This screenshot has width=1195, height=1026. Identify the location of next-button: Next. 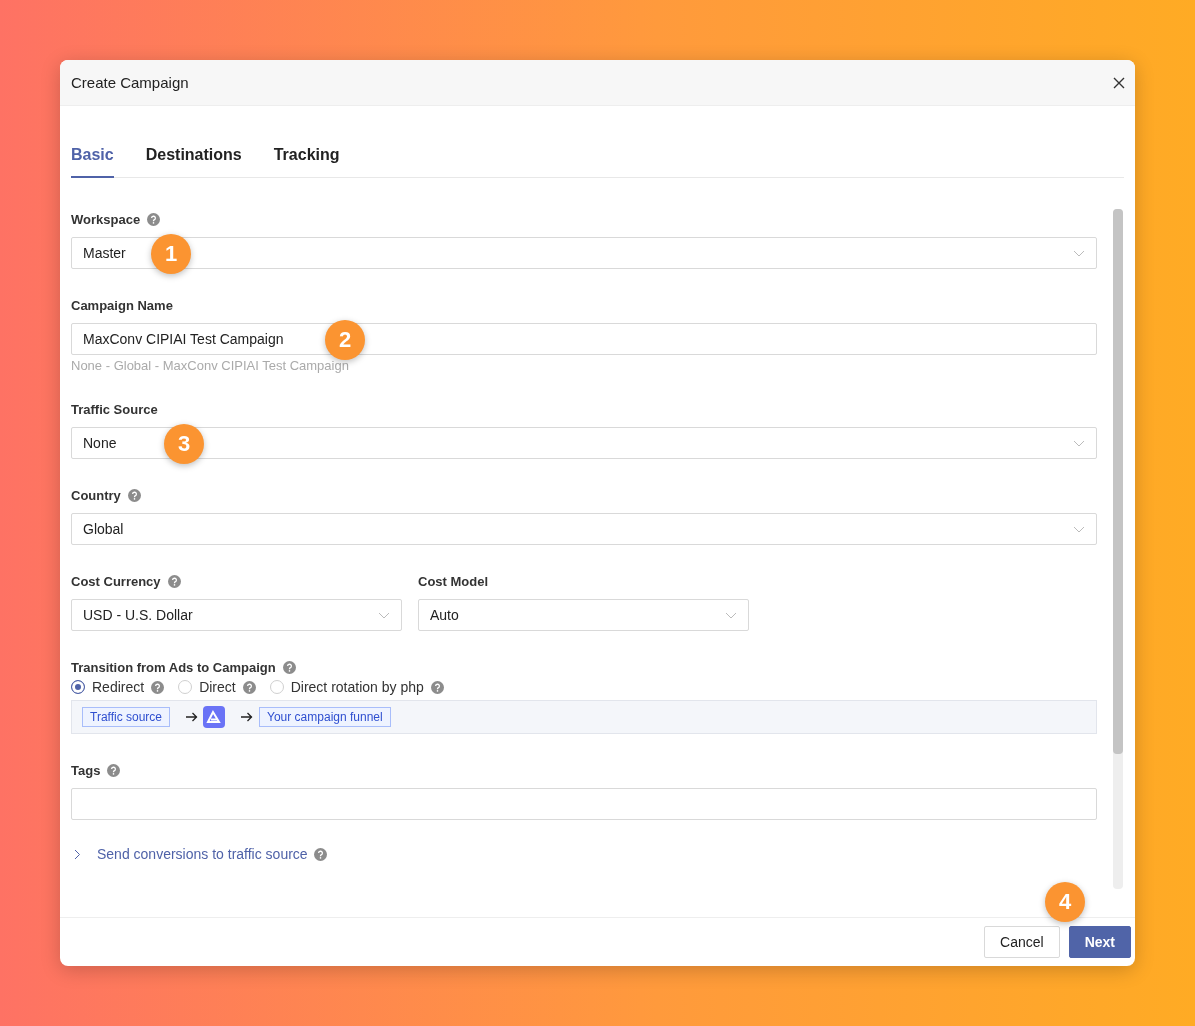
(1099, 942).